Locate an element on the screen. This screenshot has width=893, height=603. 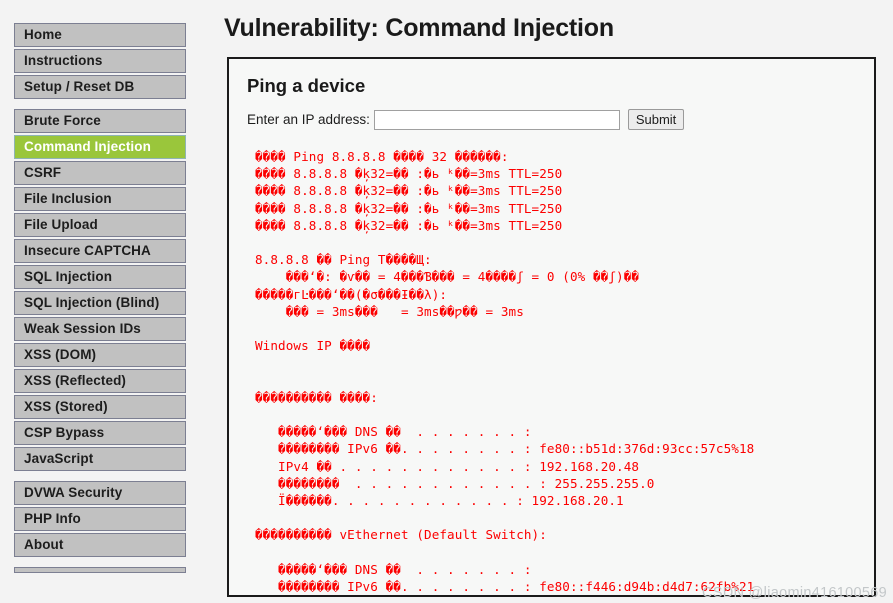
sidebar-item-file-upload: File Upload is located at coordinates (100, 225).